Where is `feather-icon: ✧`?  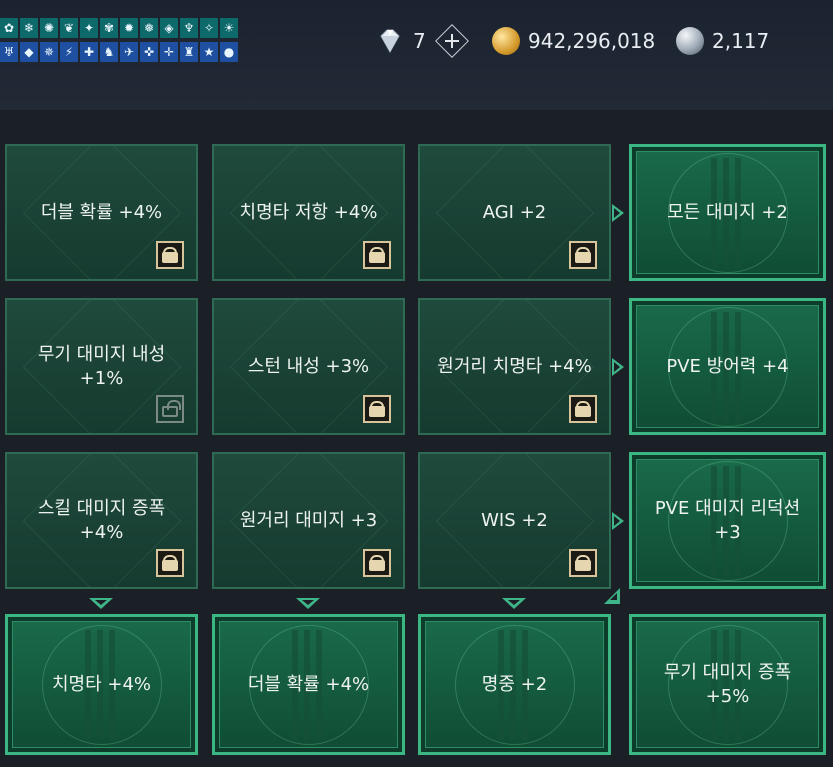 feather-icon: ✧ is located at coordinates (209, 28).